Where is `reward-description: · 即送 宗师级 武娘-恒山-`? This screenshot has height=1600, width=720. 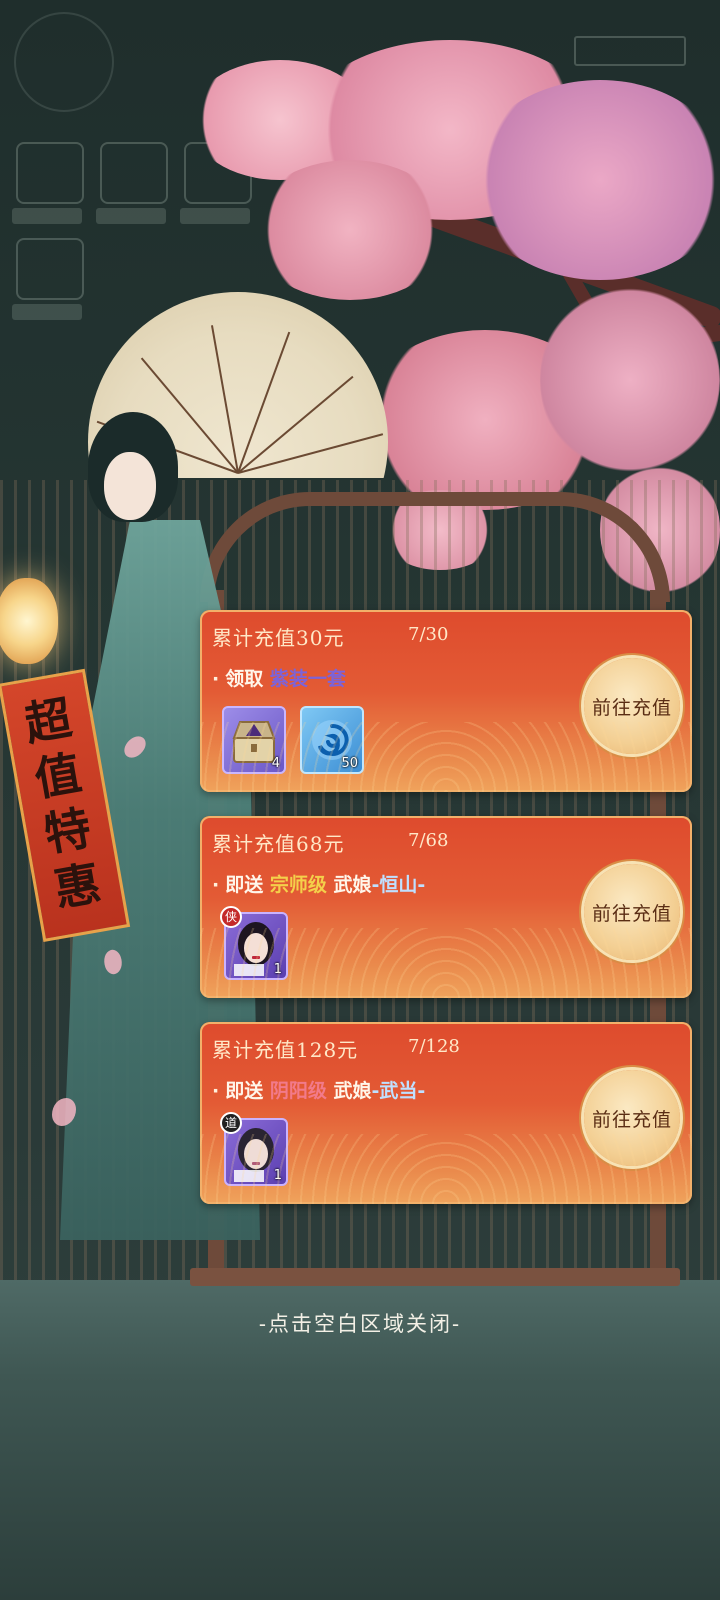
reward-description: · 即送 宗师级 武娘-恒山- is located at coordinates (319, 885).